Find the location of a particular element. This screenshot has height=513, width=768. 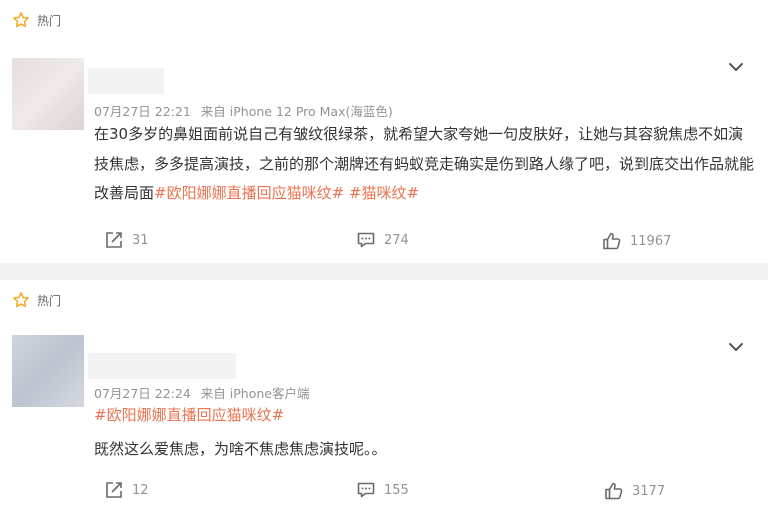

like-button: 11967 is located at coordinates (636, 241).